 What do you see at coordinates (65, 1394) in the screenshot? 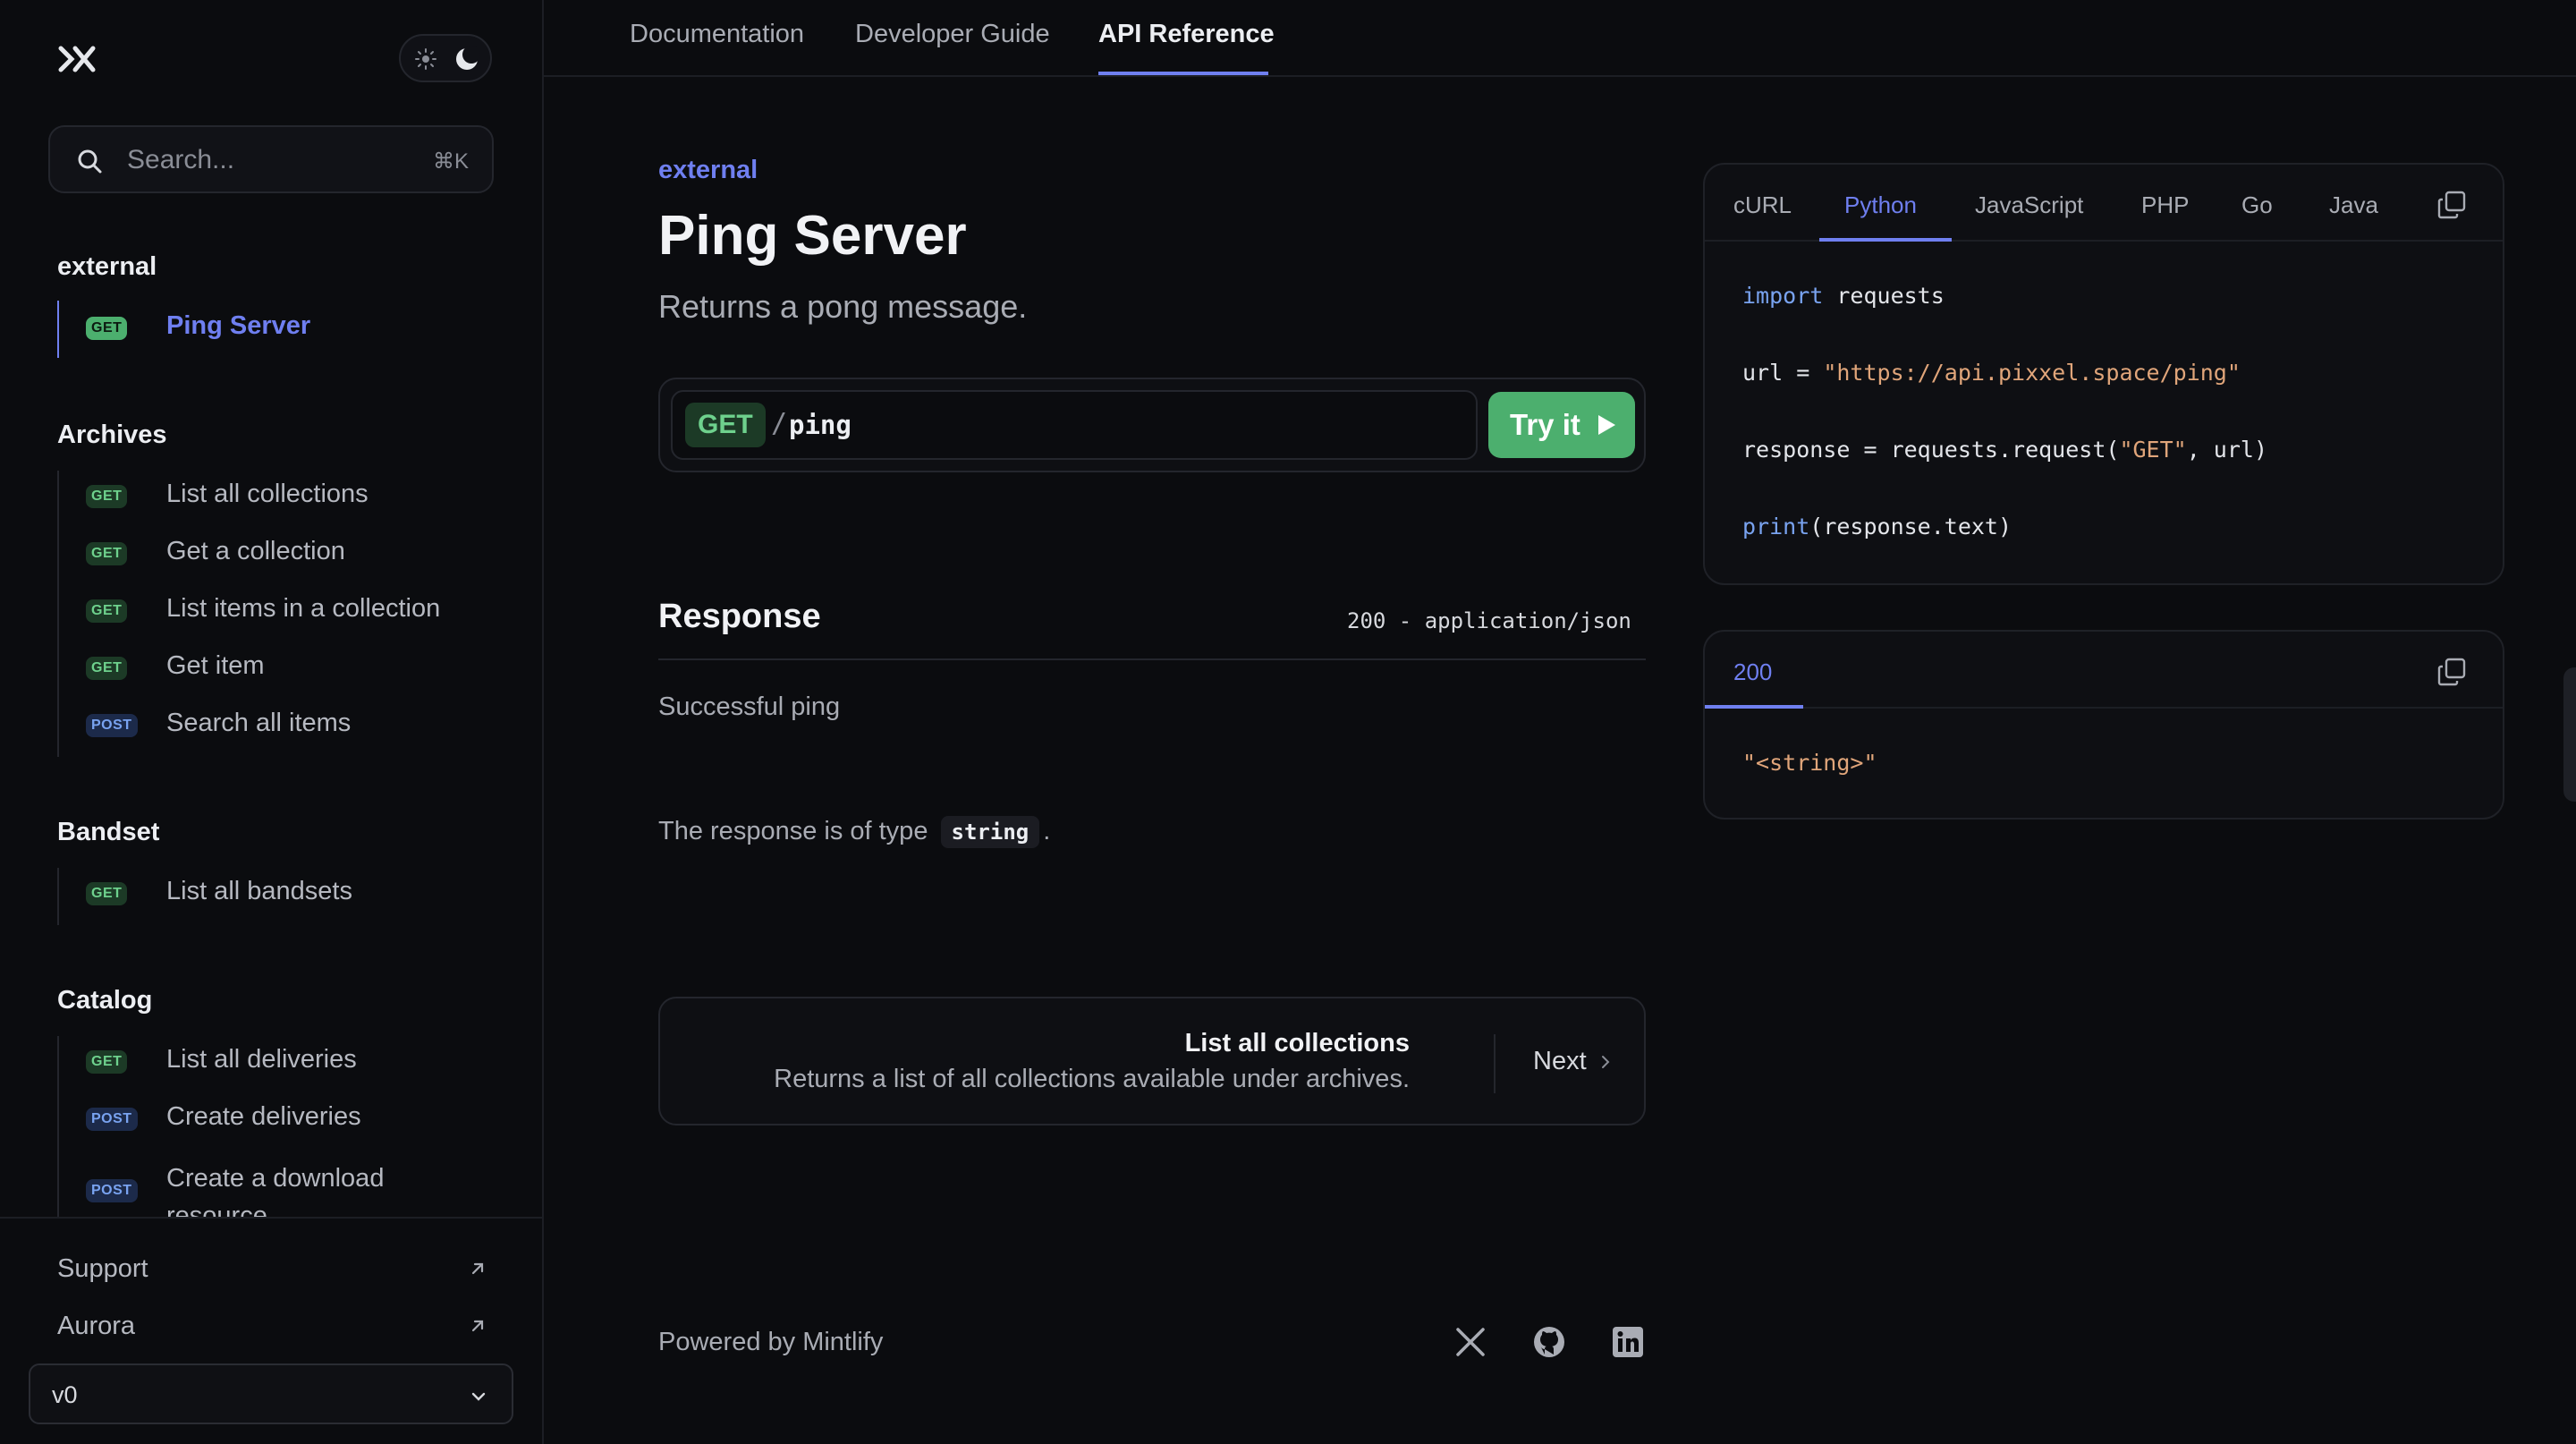
I see `version-value: v0` at bounding box center [65, 1394].